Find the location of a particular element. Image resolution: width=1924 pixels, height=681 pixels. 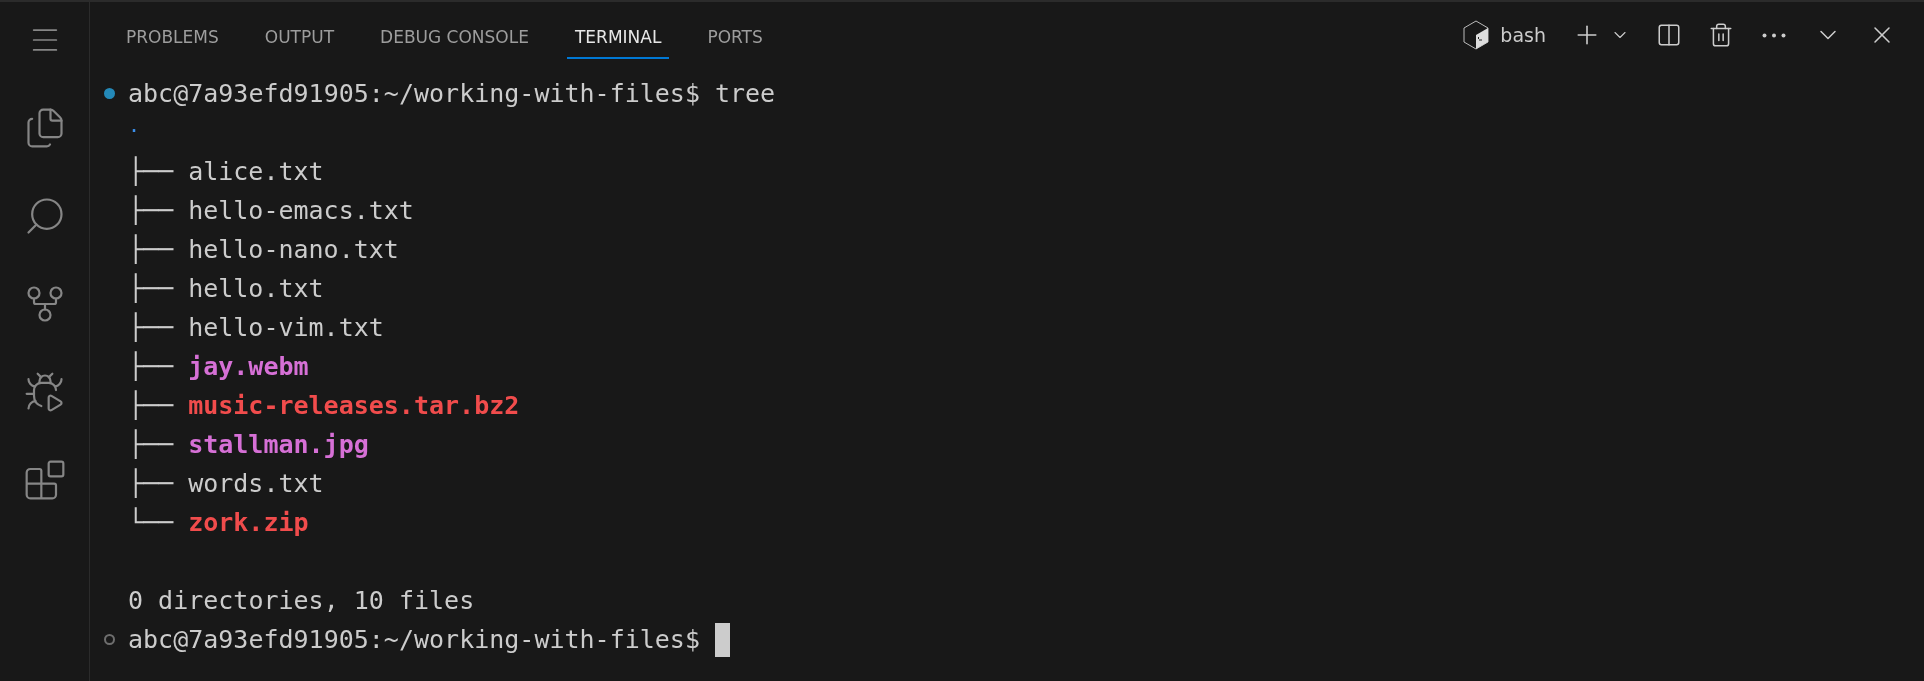

file-name: hello-nano.txt is located at coordinates (293, 250).